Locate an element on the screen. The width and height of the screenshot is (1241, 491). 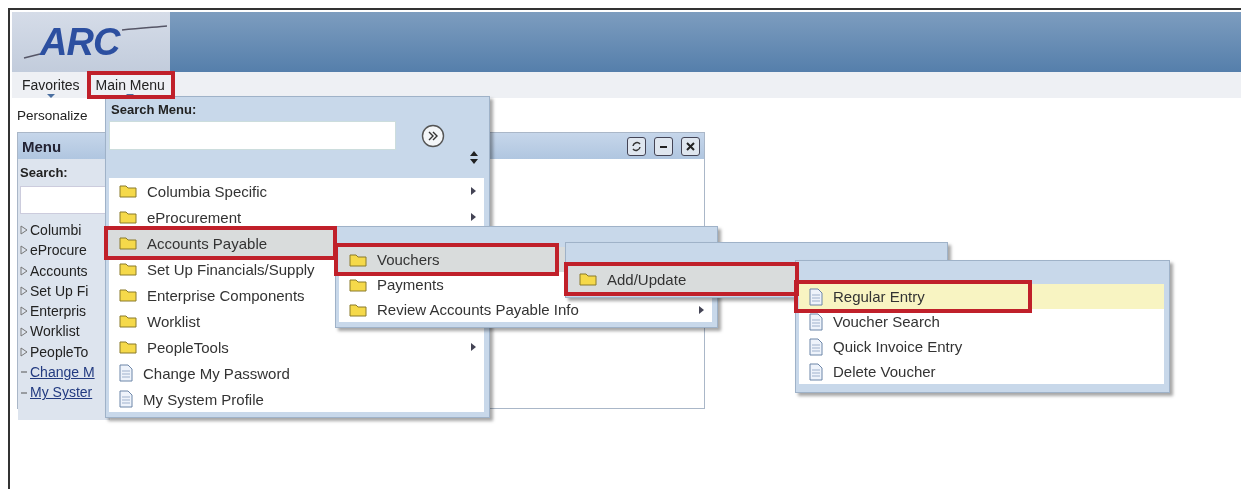
minimize-icon is located at coordinates (663, 146).